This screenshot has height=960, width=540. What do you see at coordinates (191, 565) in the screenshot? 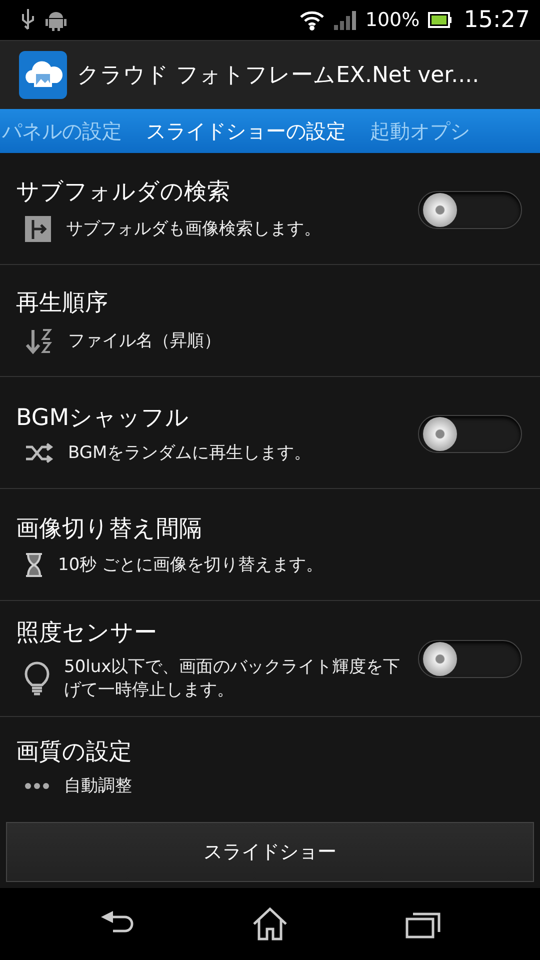
I see `setting-summary: 10秒 ごとに画像を切り替えます。` at bounding box center [191, 565].